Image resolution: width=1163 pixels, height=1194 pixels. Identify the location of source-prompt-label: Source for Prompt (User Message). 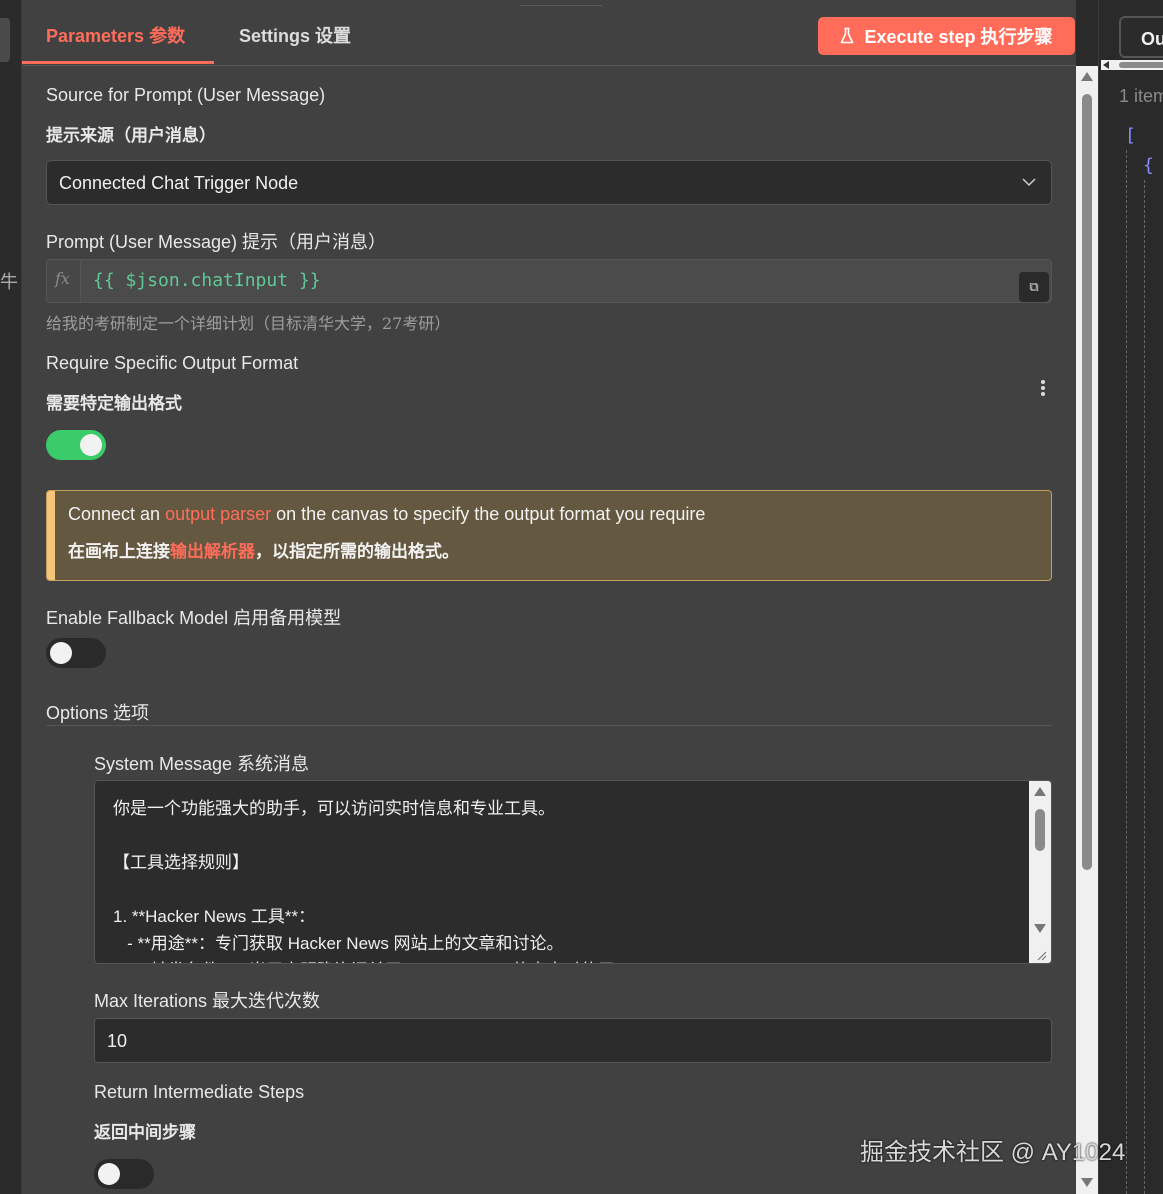
(186, 95).